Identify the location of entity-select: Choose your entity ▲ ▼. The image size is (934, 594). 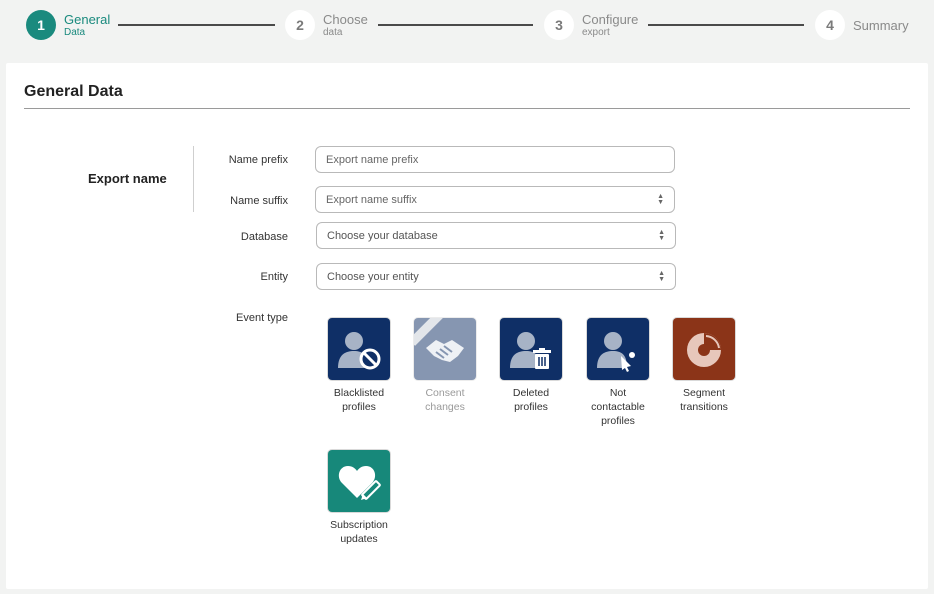
(496, 276).